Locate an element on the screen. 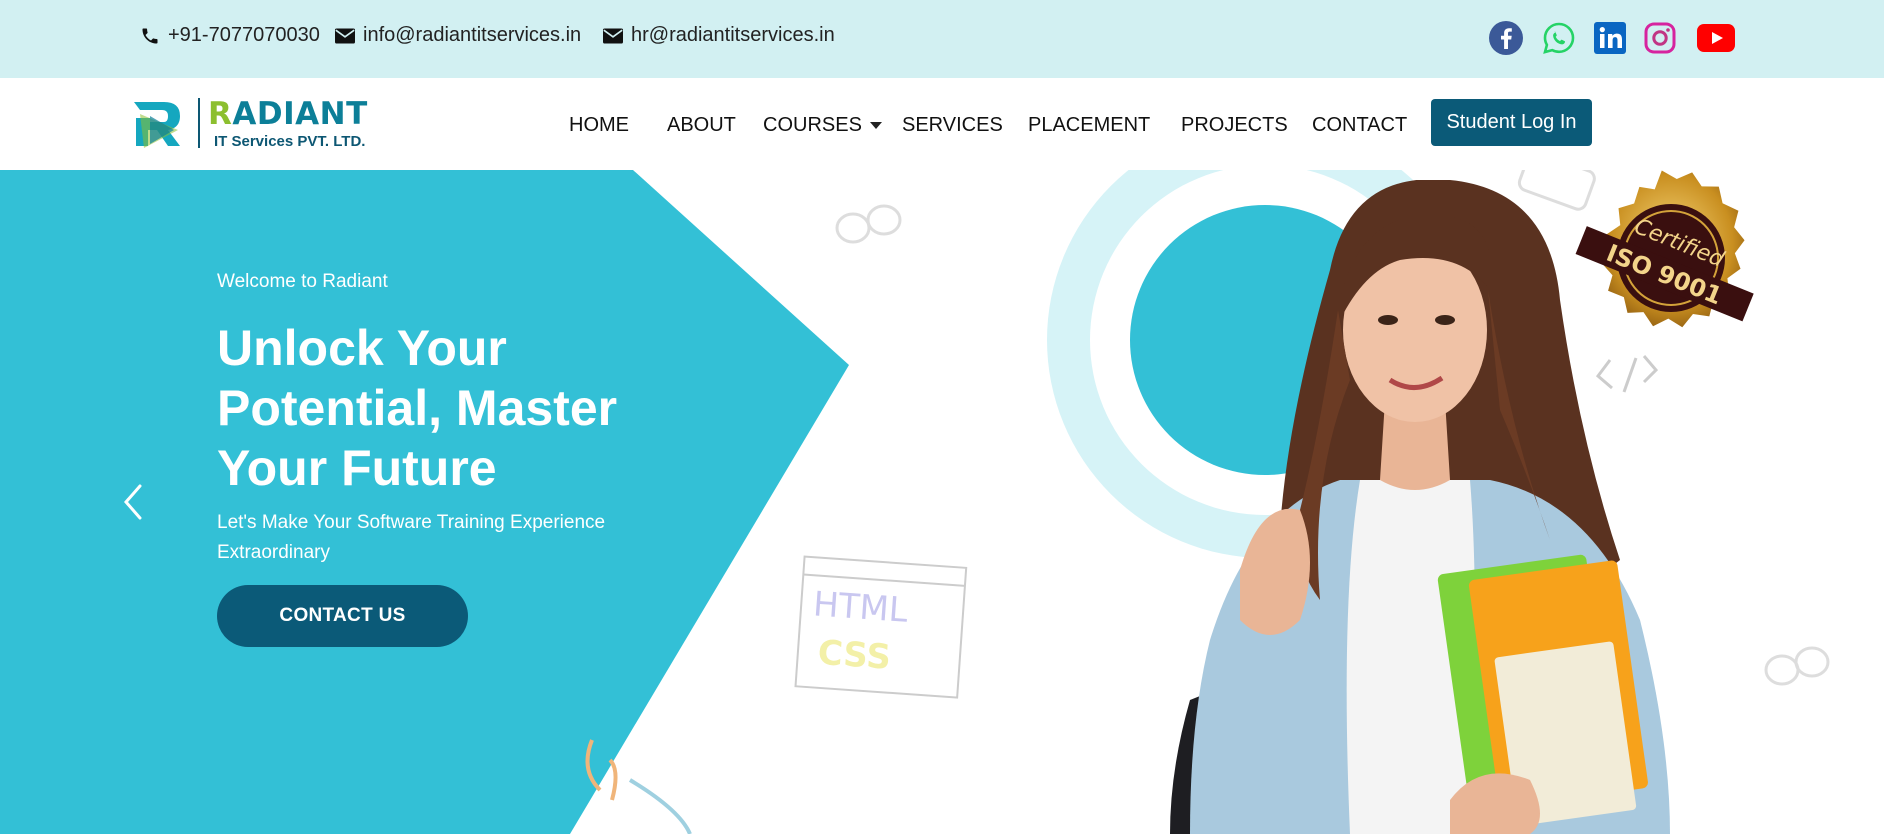 The width and height of the screenshot is (1884, 834). nav-courses: COURSES is located at coordinates (822, 125).